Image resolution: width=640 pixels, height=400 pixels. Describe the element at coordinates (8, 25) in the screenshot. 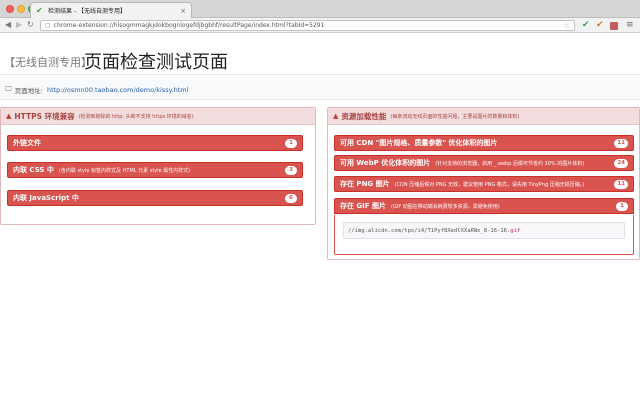

I see `back-icon: ◀` at that location.